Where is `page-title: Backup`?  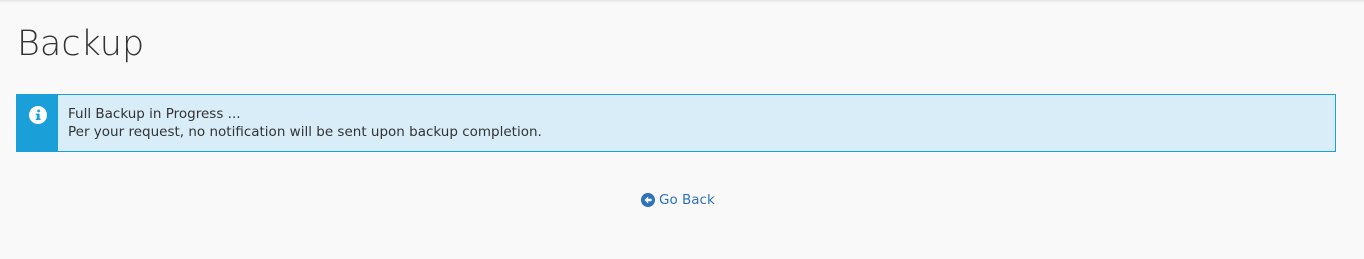
page-title: Backup is located at coordinates (81, 44).